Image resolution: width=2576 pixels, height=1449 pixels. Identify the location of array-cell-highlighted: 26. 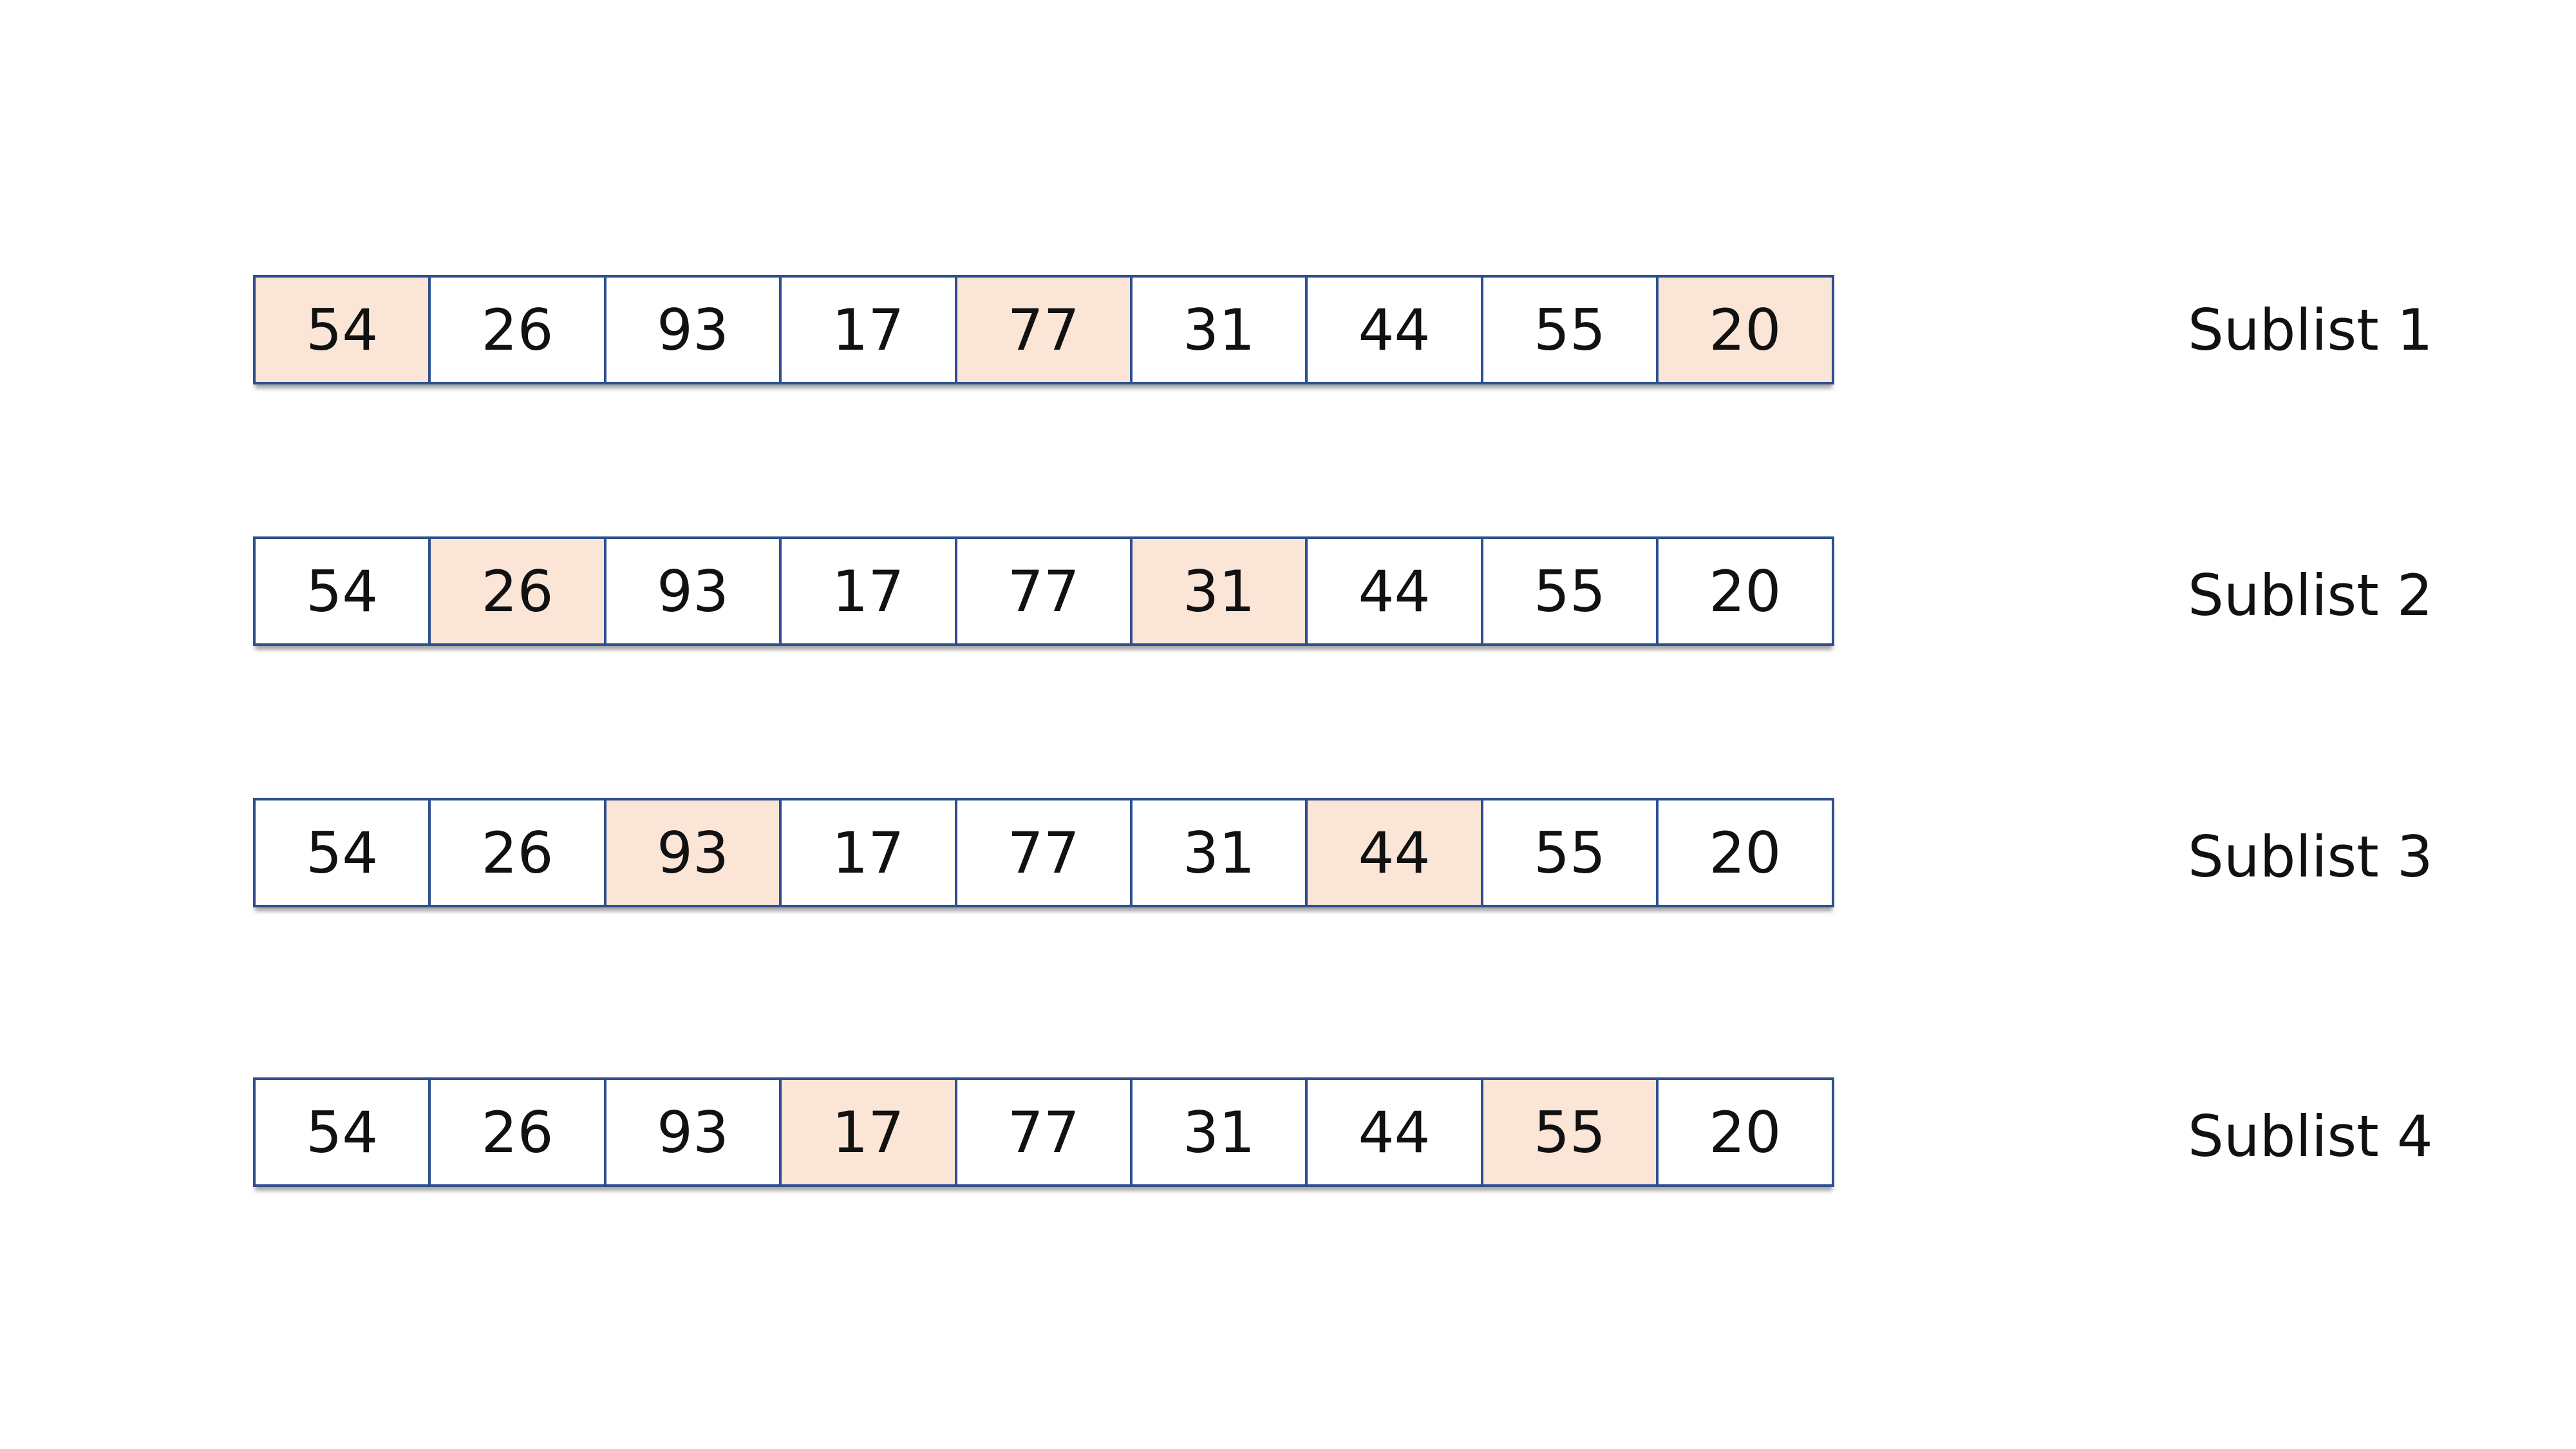
(517, 591).